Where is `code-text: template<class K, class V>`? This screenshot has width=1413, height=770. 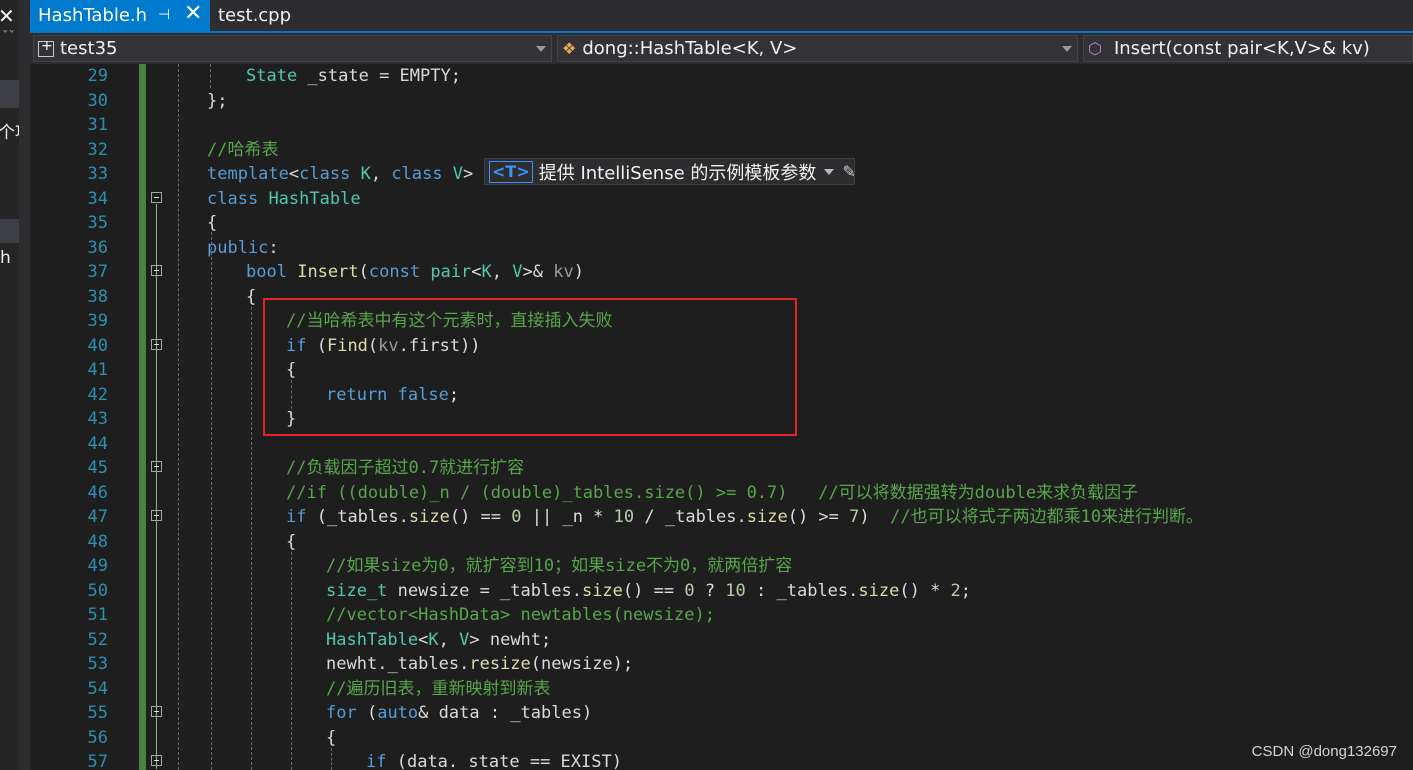 code-text: template<class K, class V> is located at coordinates (340, 174).